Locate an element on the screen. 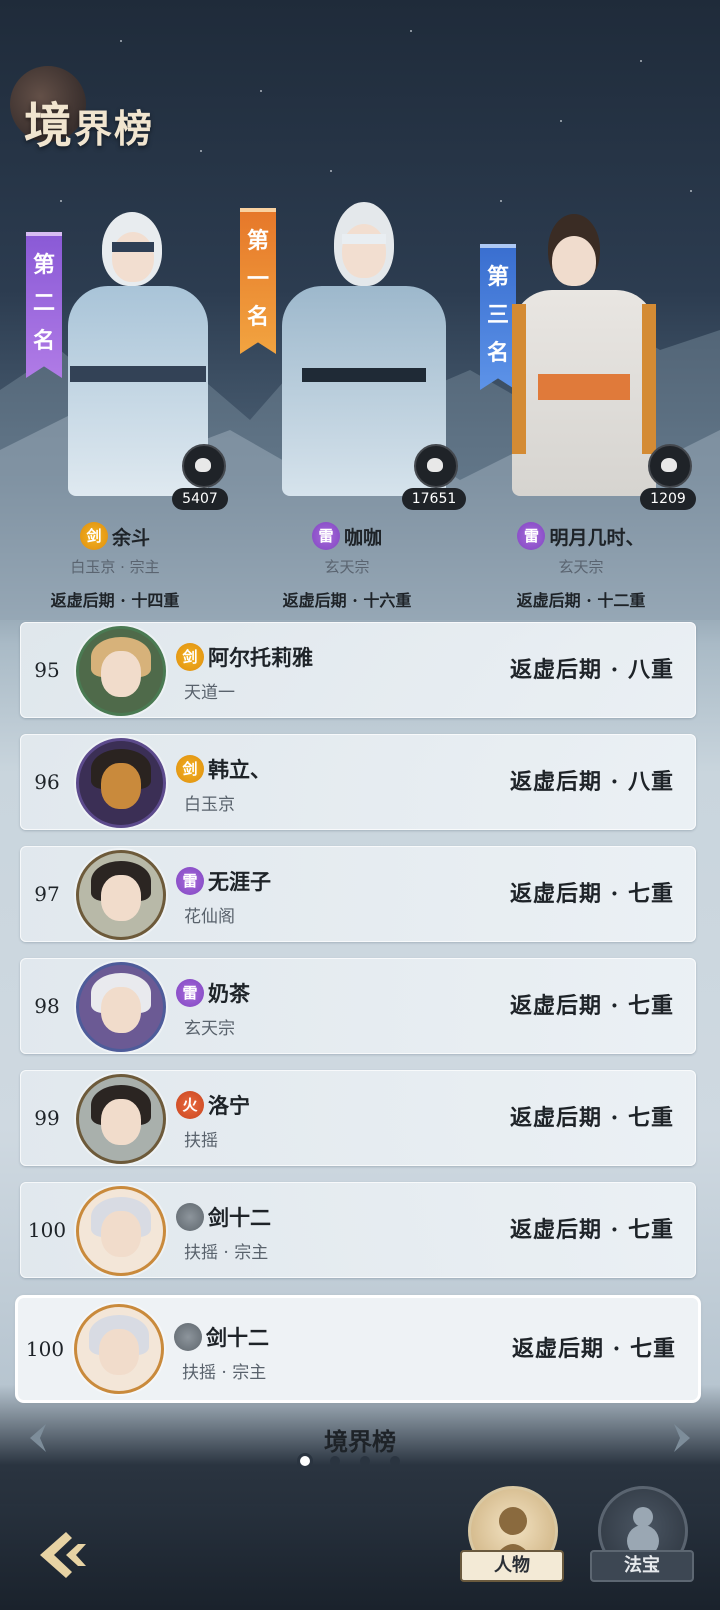 Image resolution: width=720 pixels, height=1610 pixels. player-level: 返虚后期 · 十四重 is located at coordinates (115, 600).